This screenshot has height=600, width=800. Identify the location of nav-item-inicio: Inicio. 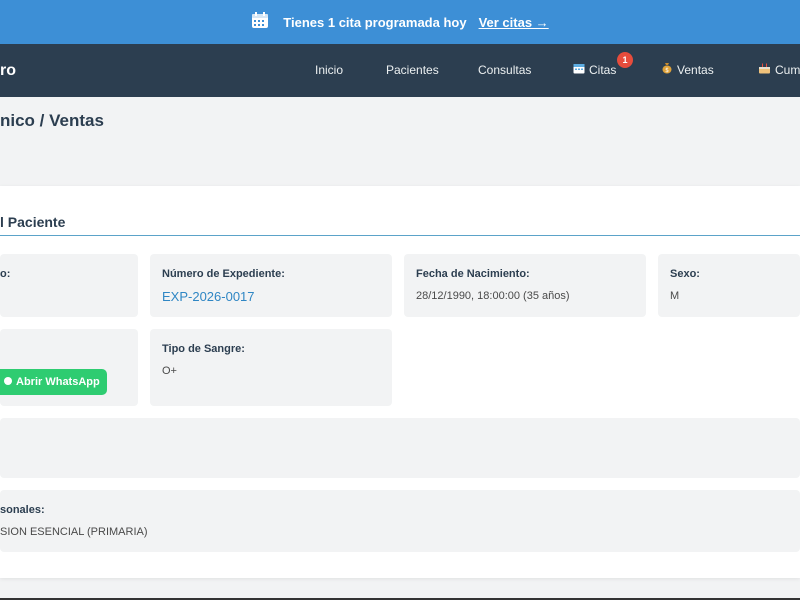
(329, 70).